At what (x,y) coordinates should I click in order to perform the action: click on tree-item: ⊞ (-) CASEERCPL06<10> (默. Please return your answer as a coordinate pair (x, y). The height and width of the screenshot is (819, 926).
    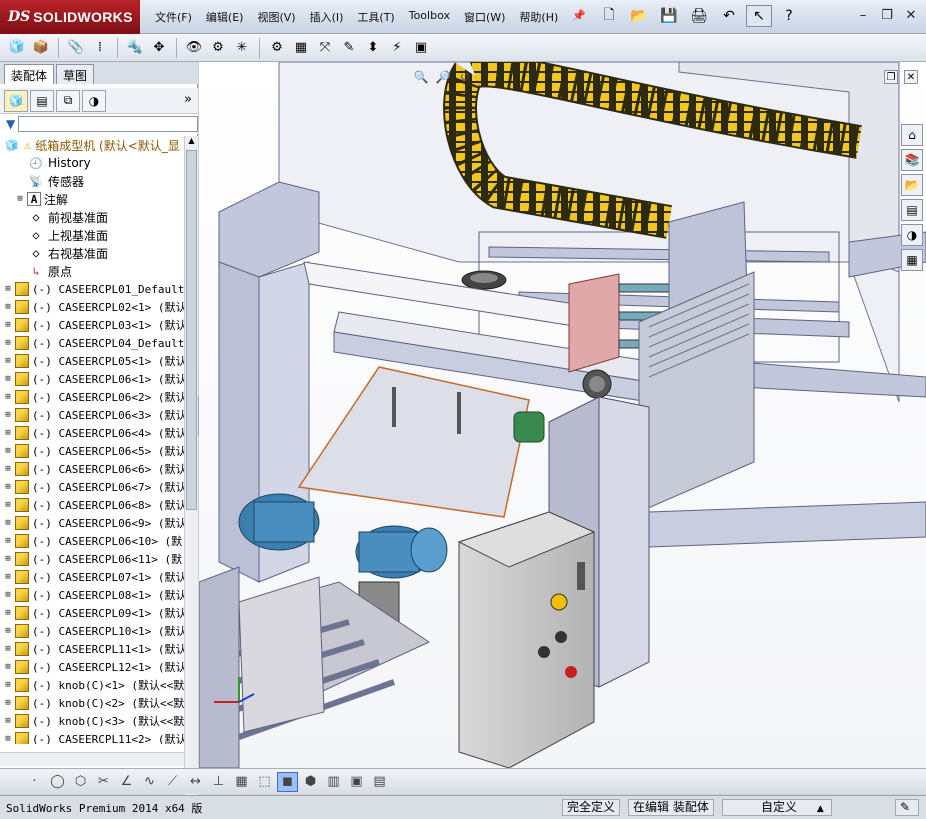
    Looking at the image, I should click on (93, 541).